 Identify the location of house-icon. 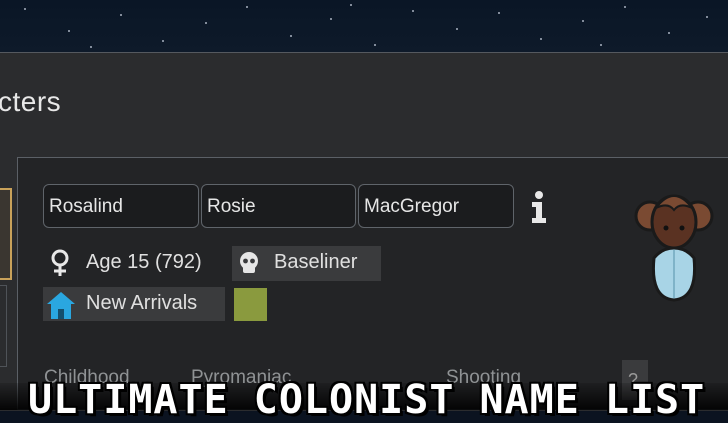
(61, 305).